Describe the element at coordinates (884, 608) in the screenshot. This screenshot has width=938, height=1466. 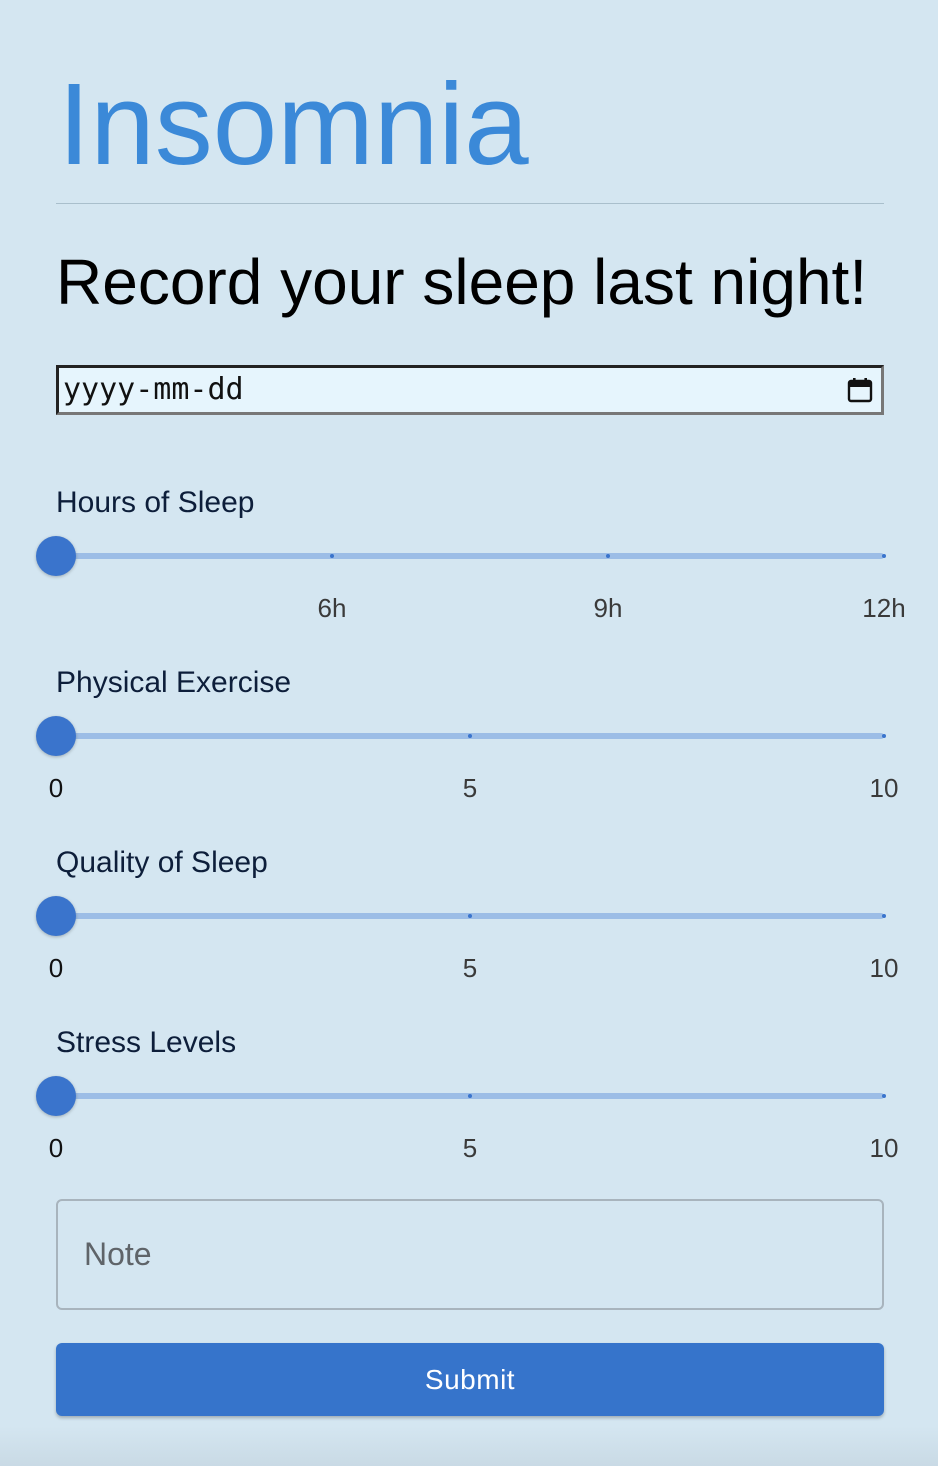
I see `slider-mark-label: 12h` at that location.